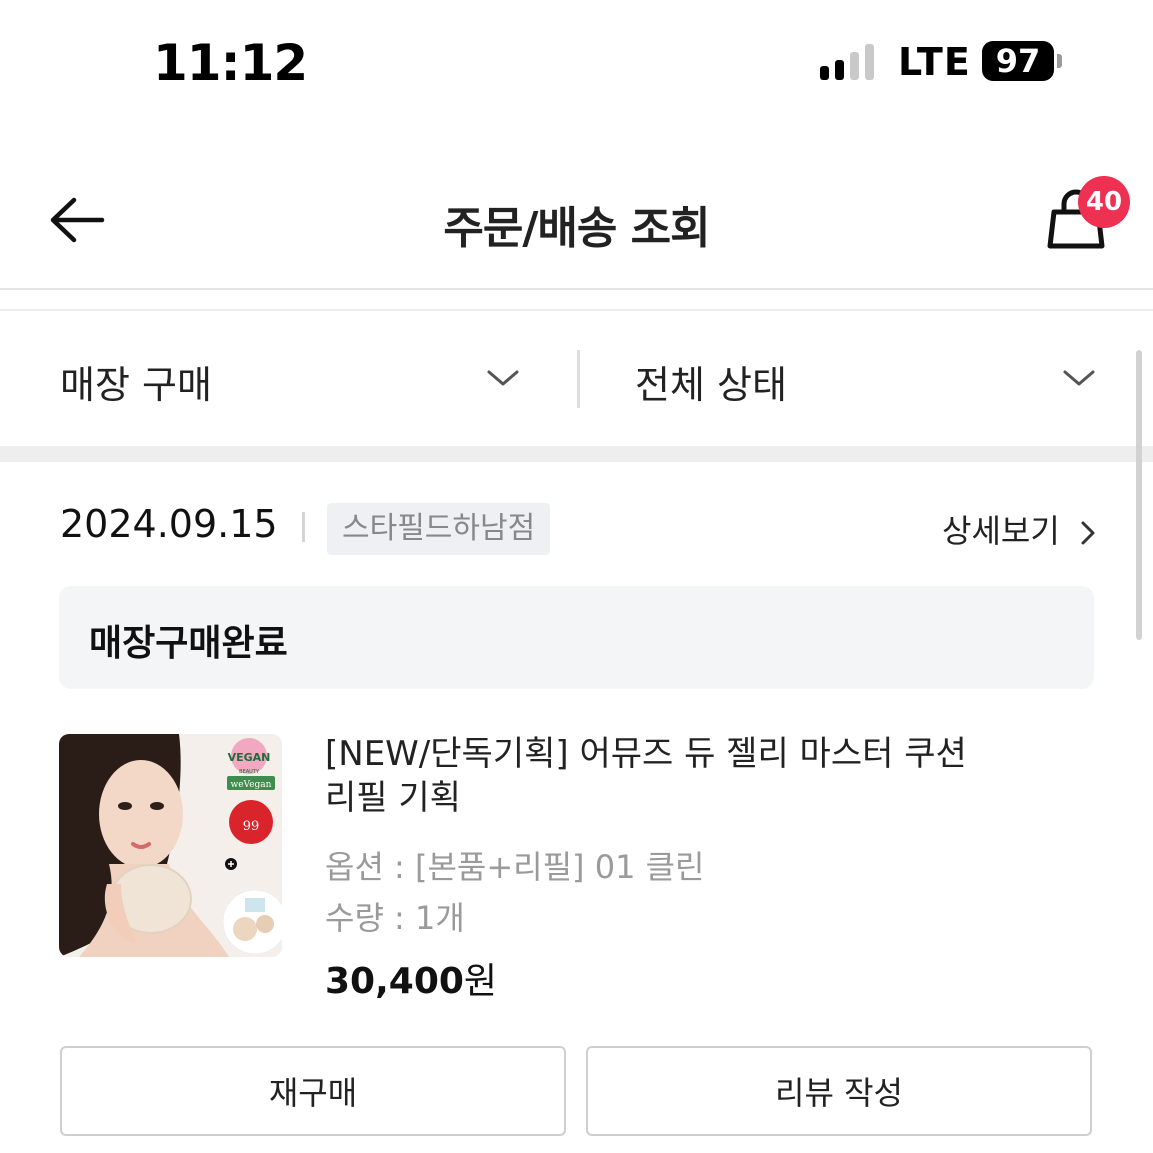  What do you see at coordinates (665, 776) in the screenshot?
I see `product-name: [NEW/단독기획] 어뮤즈 듀 젤리 마스터 쿠션 리필 기획` at bounding box center [665, 776].